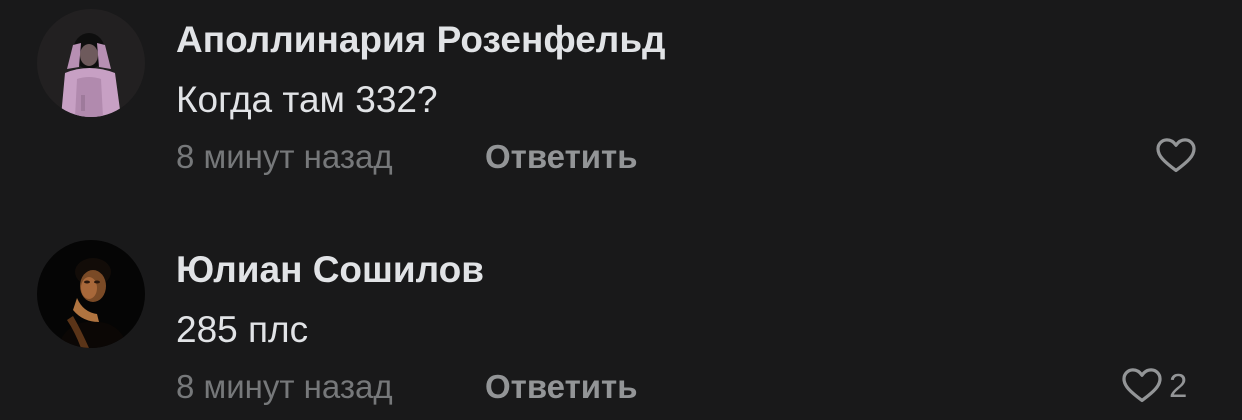  I want to click on like-button, so click(1179, 155).